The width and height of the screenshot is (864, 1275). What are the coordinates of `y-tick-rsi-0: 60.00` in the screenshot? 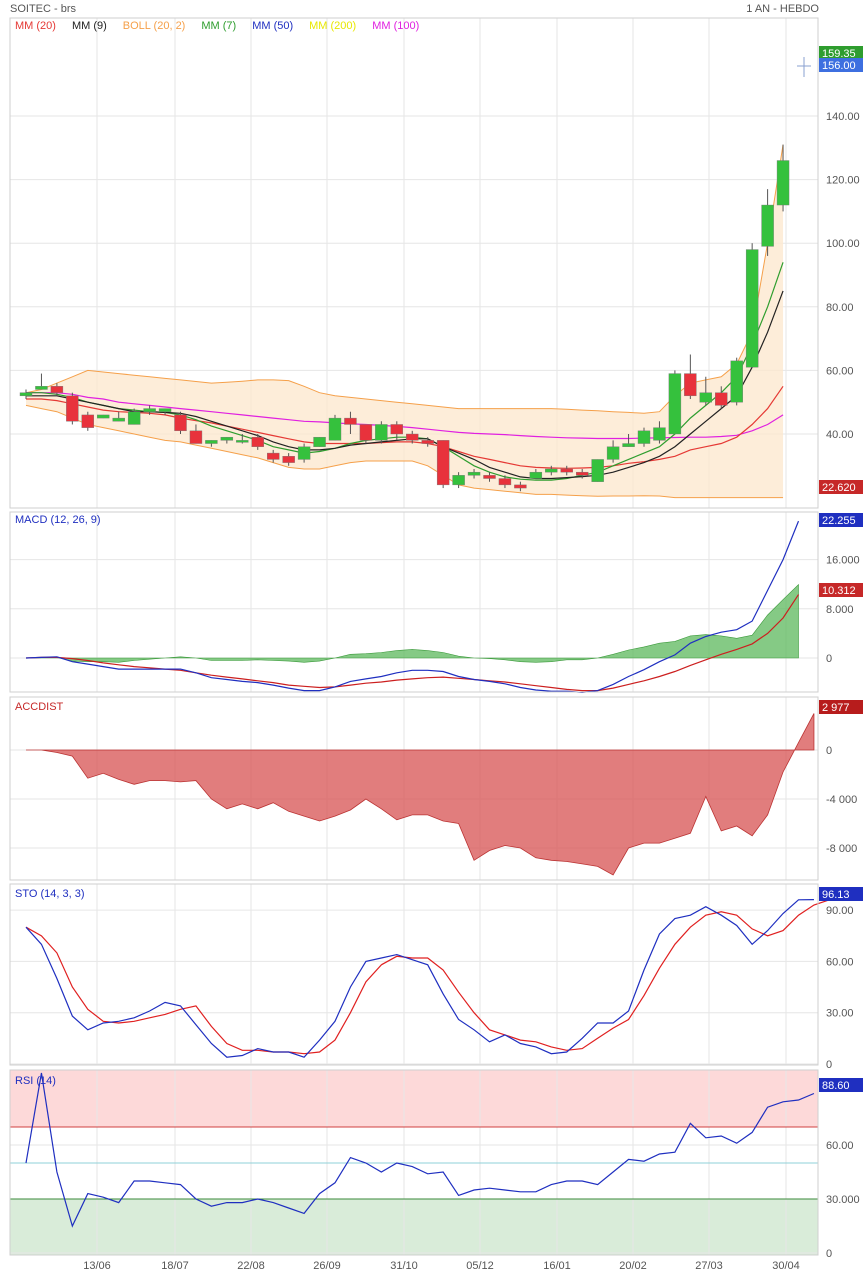 It's located at (840, 1146).